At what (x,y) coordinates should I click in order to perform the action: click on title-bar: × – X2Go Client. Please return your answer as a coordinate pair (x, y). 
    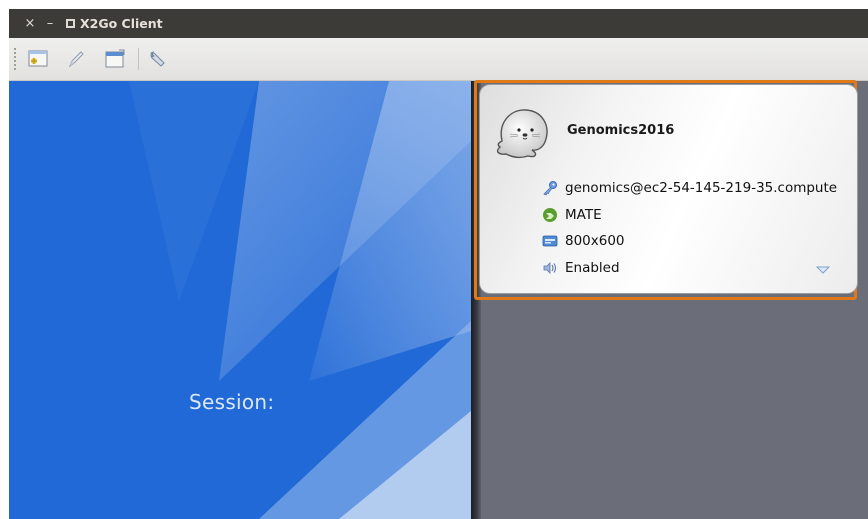
    Looking at the image, I should click on (438, 23).